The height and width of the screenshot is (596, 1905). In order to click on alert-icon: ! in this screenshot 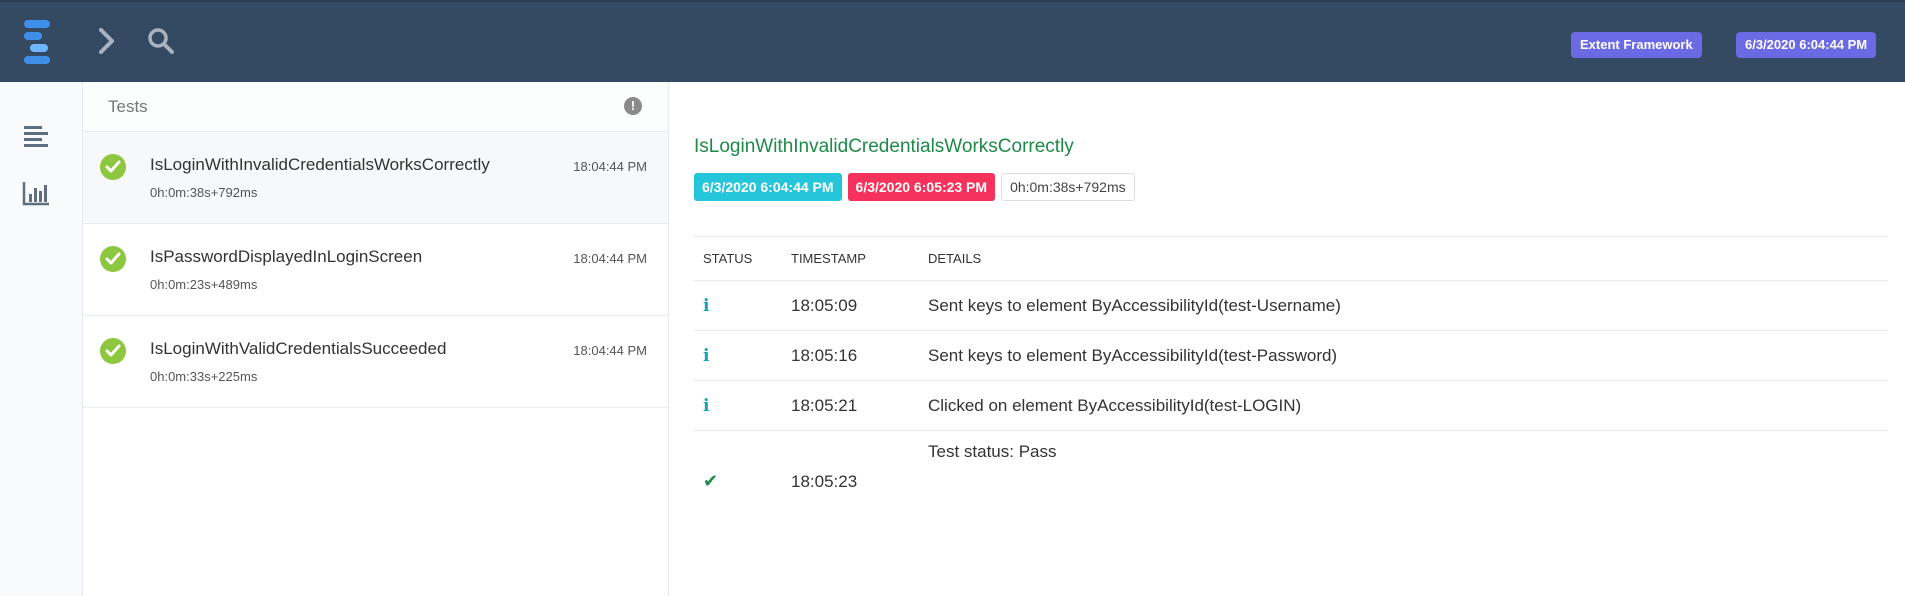, I will do `click(633, 106)`.